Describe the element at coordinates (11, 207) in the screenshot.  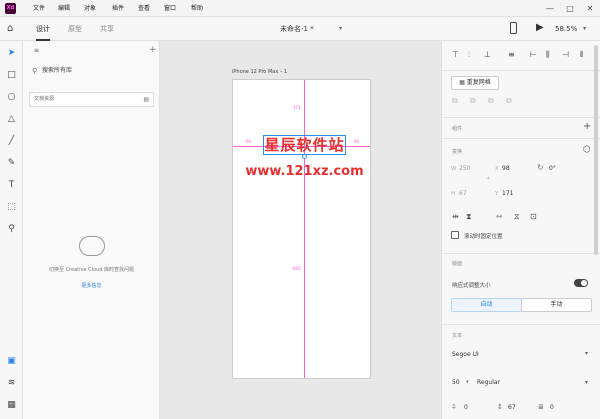
I see `artboard-tool-icon: ⬚` at that location.